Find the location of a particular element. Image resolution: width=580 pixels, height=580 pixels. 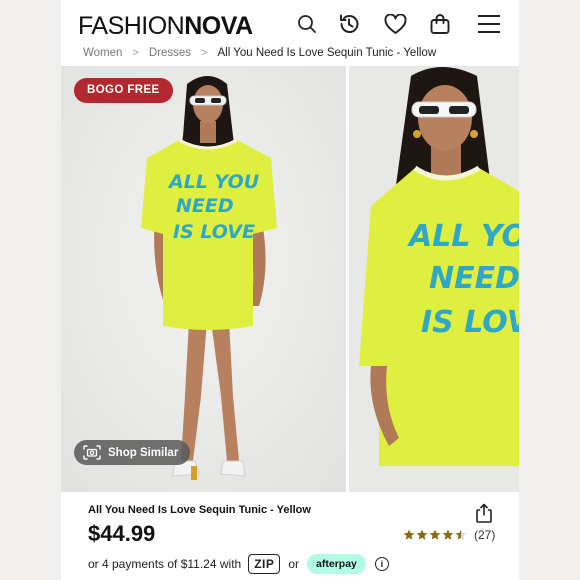

site-header: FASHIONNOVA is located at coordinates (290, 23).